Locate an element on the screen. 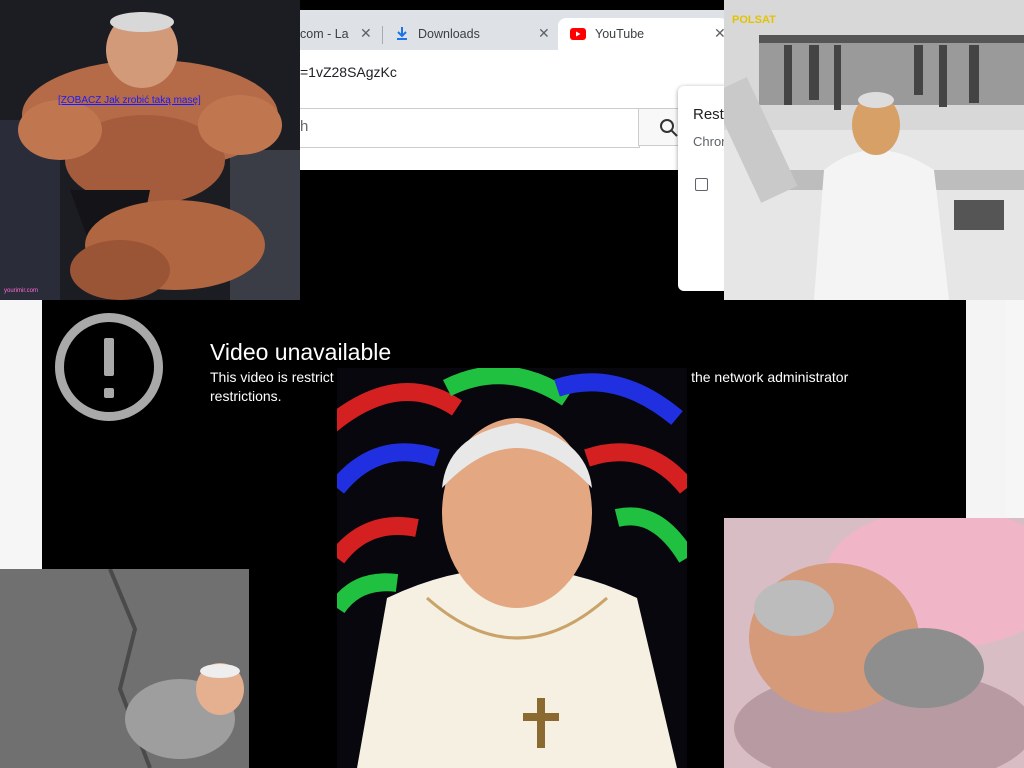 This screenshot has height=768, width=1024. tab-separator is located at coordinates (382, 35).